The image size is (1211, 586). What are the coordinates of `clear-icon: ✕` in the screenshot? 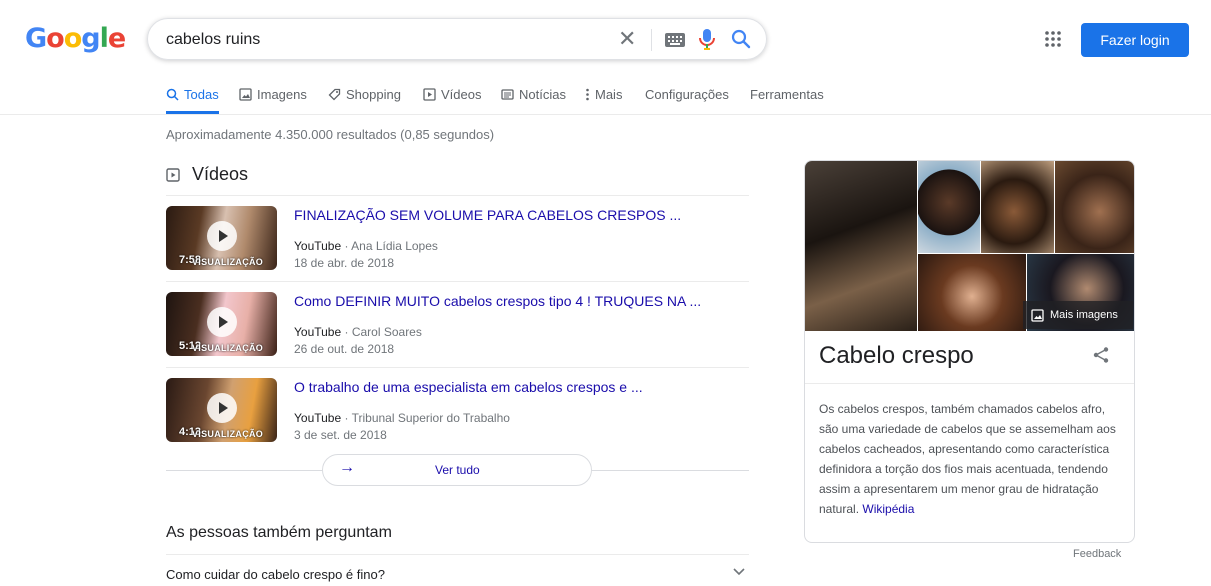 It's located at (627, 39).